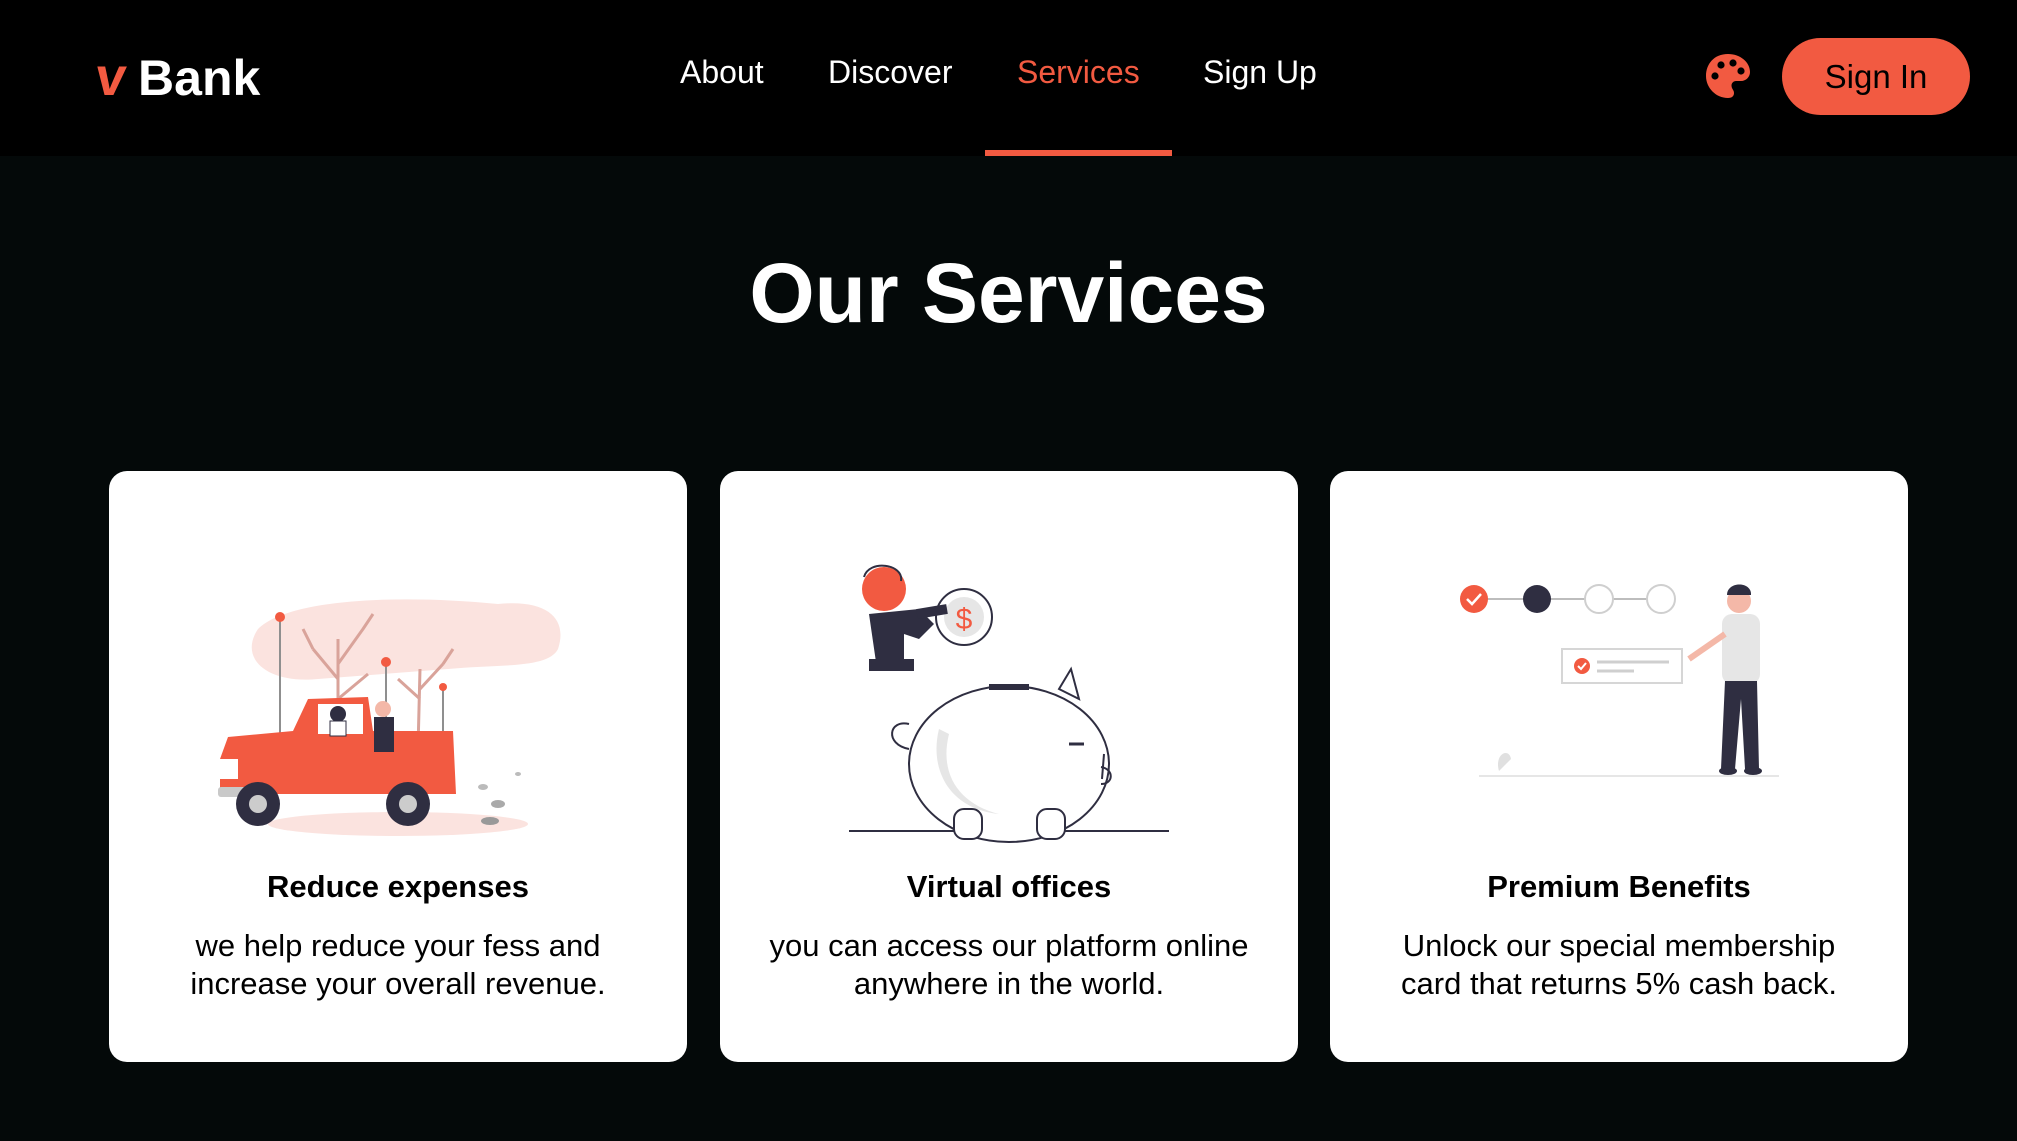 Image resolution: width=2017 pixels, height=1141 pixels. What do you see at coordinates (1260, 72) in the screenshot?
I see `nav-sign-up: Sign Up` at bounding box center [1260, 72].